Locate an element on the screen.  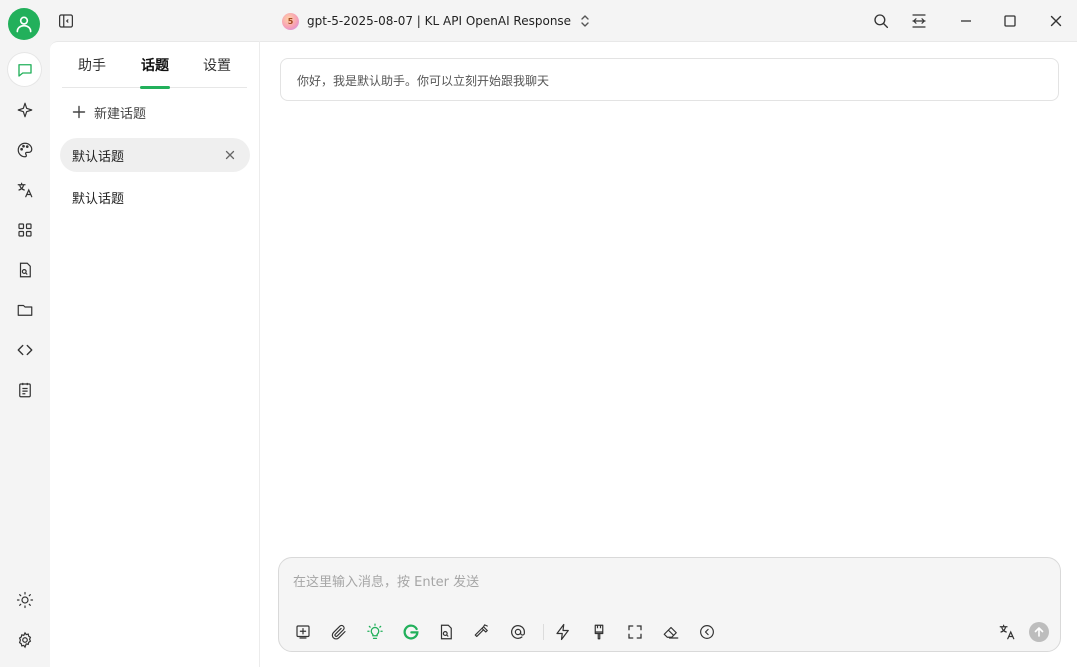
expand-input-button is located at coordinates (635, 632).